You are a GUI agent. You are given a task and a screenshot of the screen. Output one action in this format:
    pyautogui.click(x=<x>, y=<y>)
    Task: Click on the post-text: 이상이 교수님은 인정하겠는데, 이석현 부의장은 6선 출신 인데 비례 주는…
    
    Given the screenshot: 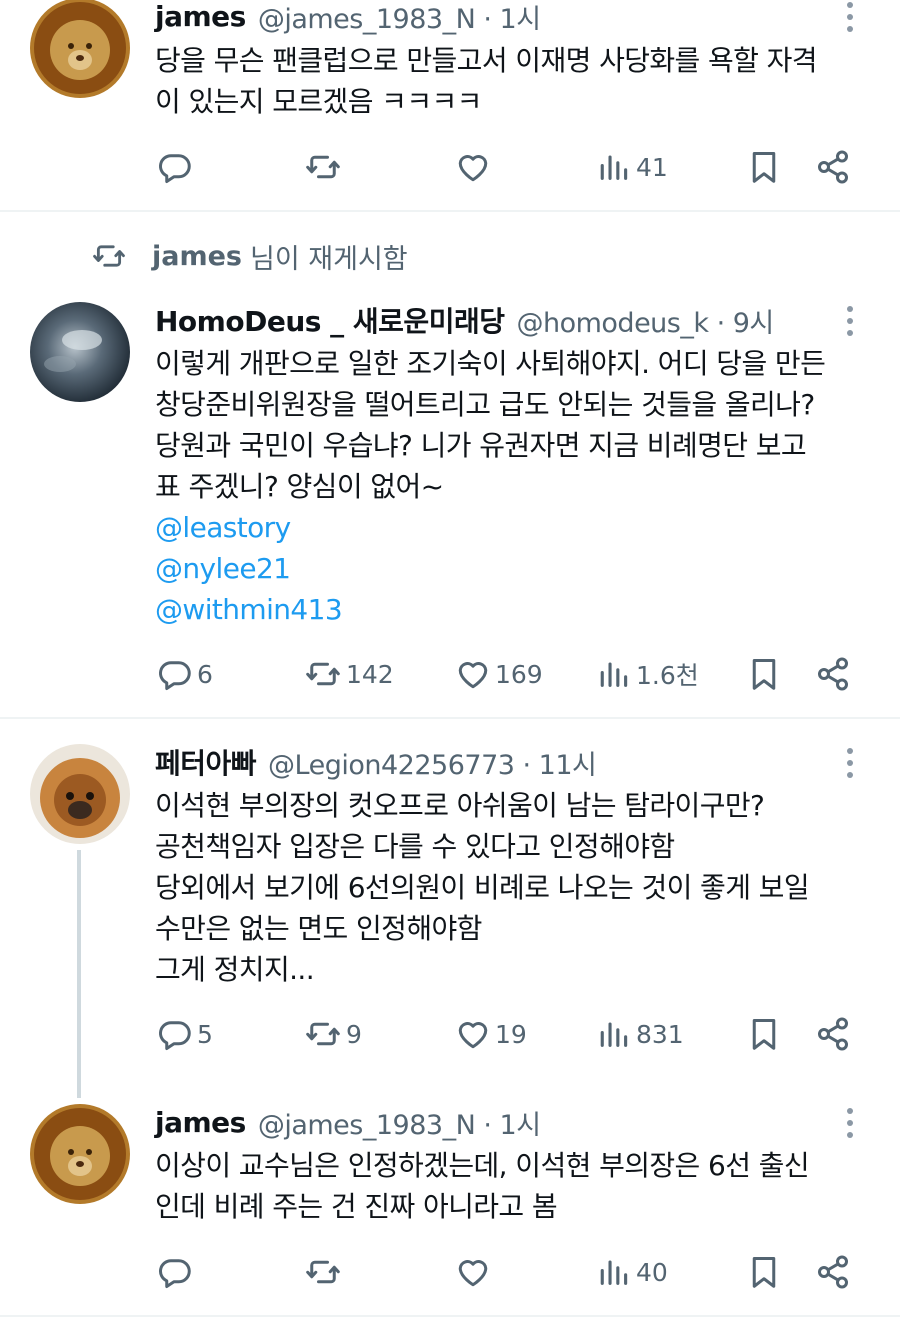 What is the action you would take?
    pyautogui.click(x=515, y=1186)
    